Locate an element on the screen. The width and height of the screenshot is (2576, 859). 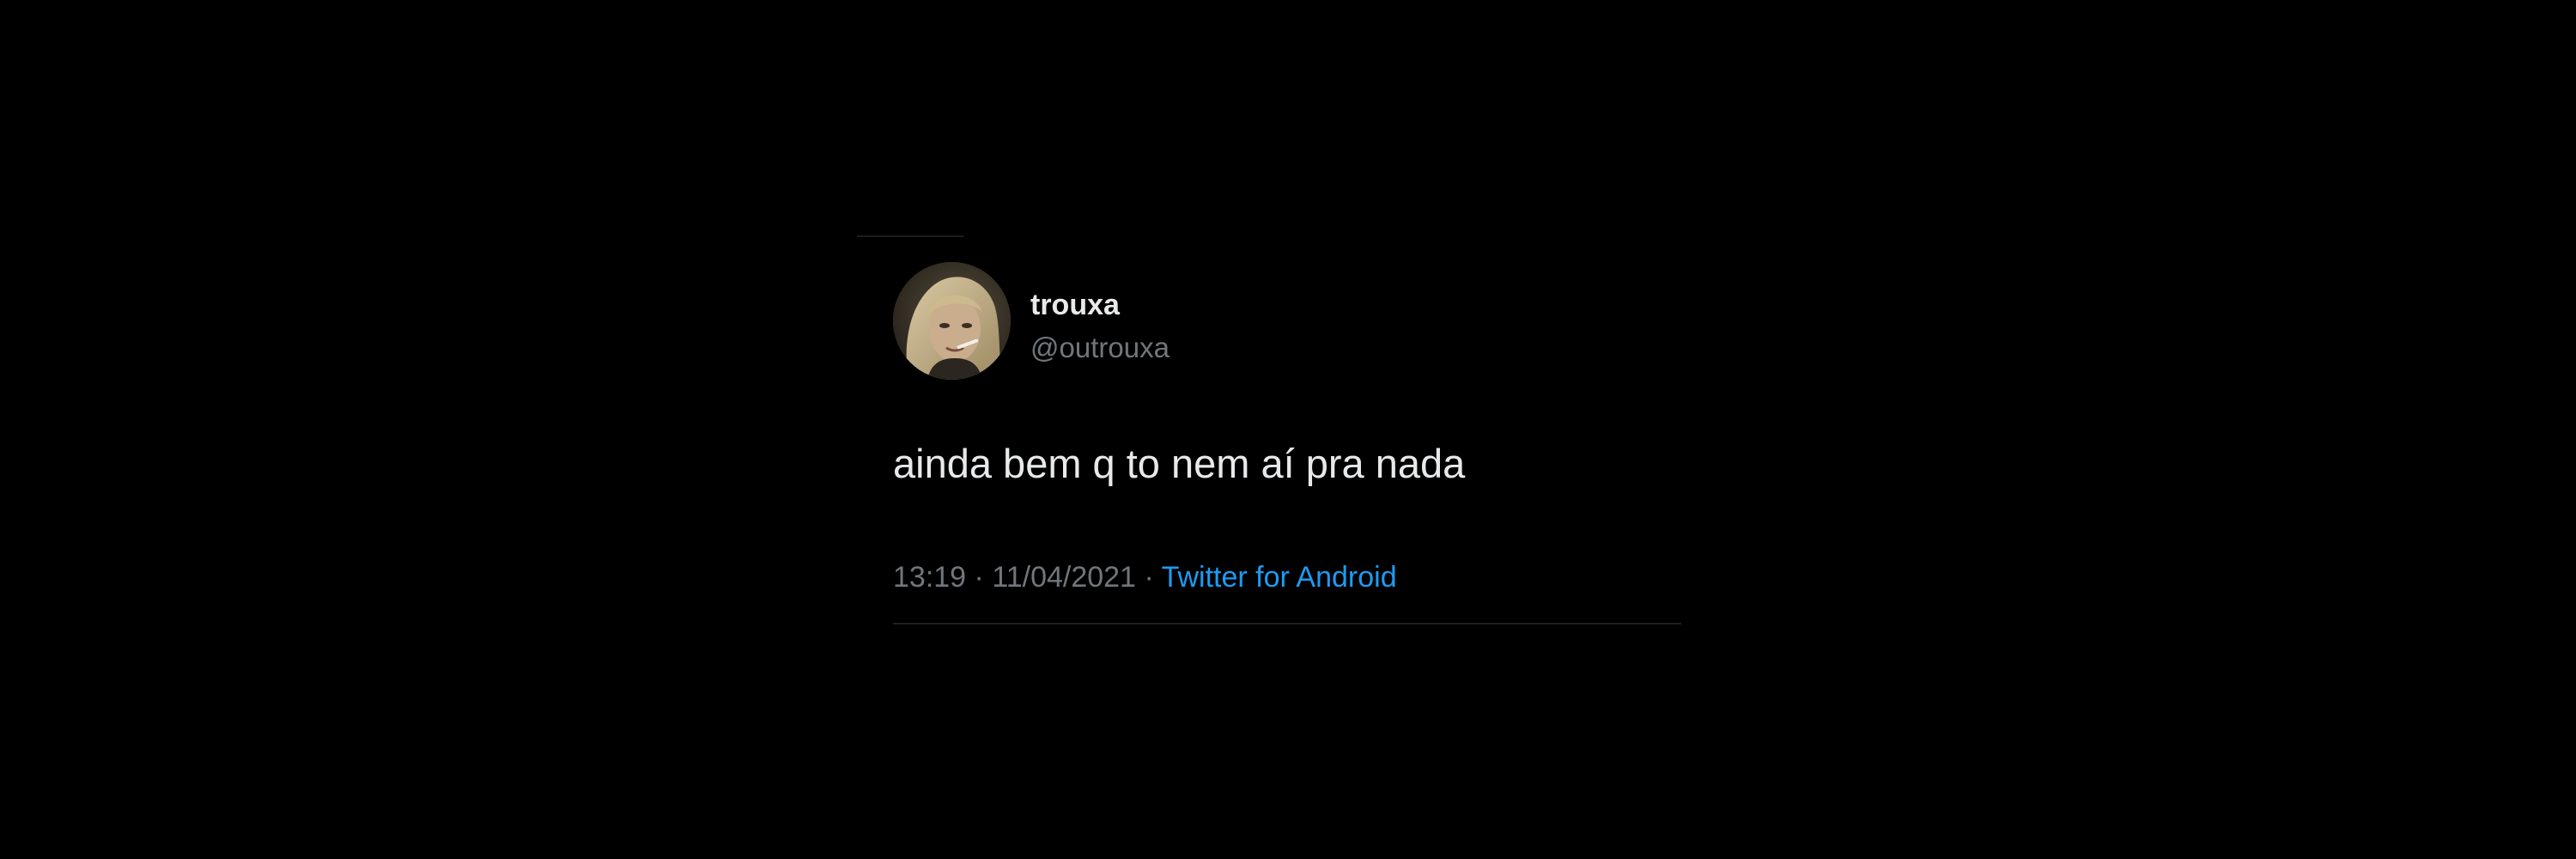
tweet-source-link: Twitter for Android is located at coordinates (1279, 577).